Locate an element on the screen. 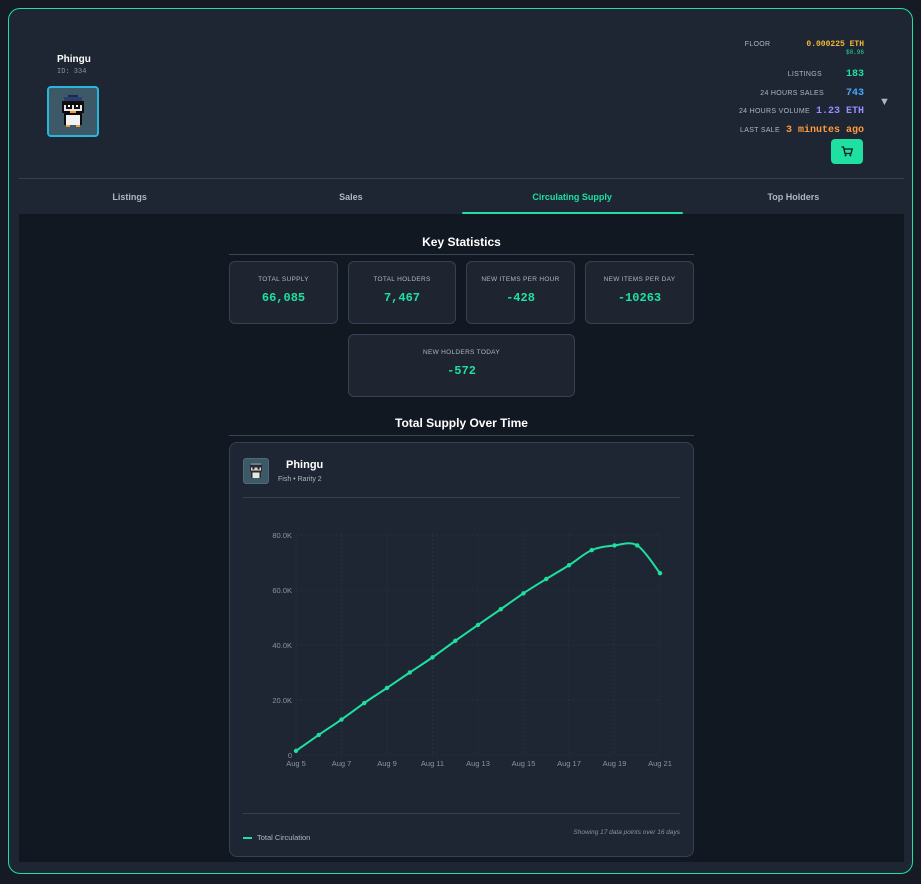 This screenshot has height=884, width=921. floor-label: FLOOR is located at coordinates (757, 44).